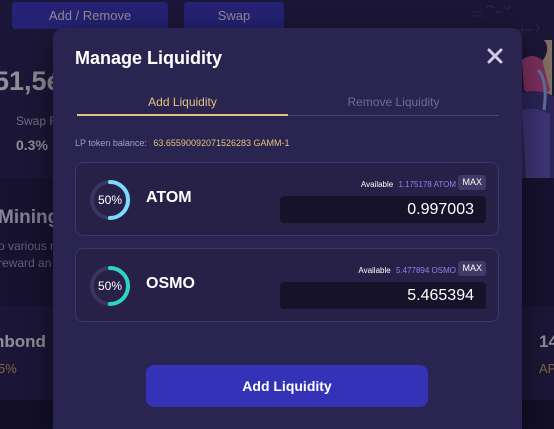 The width and height of the screenshot is (554, 429). I want to click on atom-token-name: ATOM, so click(169, 197).